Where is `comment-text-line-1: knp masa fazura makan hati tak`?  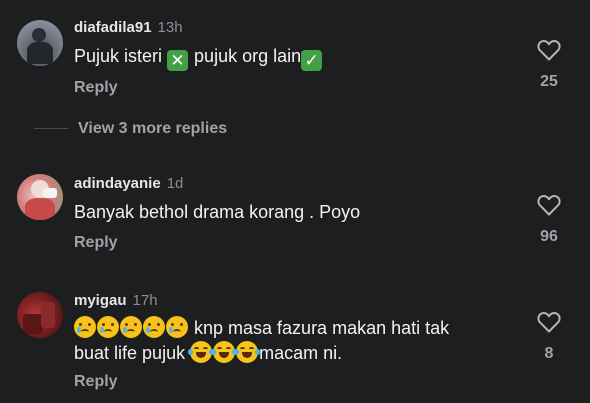 comment-text-line-1: knp masa fazura makan hati tak is located at coordinates (261, 328).